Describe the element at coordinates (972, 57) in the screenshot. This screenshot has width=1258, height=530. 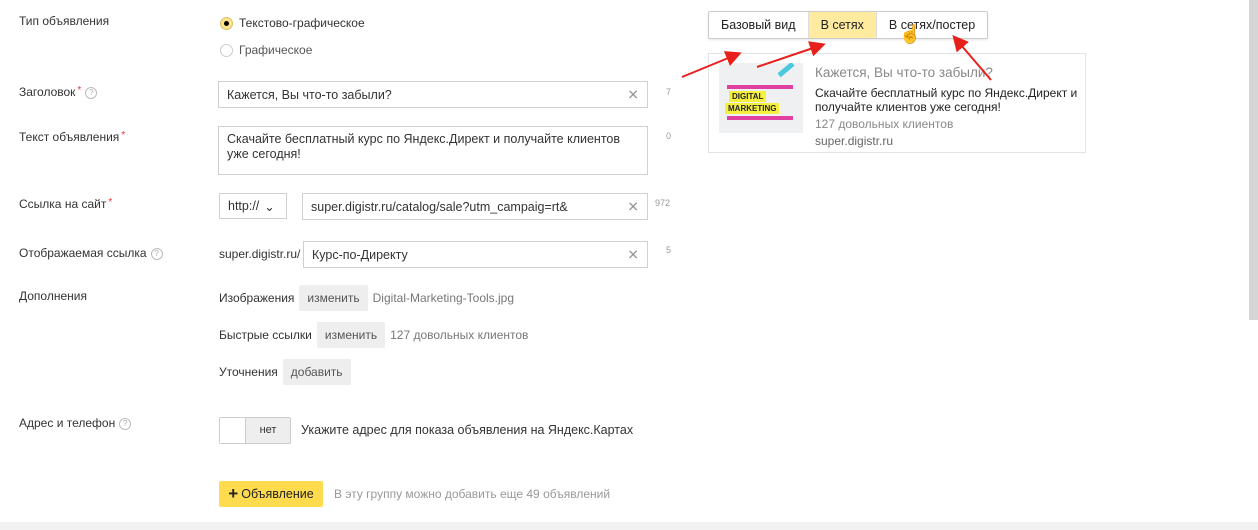
I see `arrow-poster` at that location.